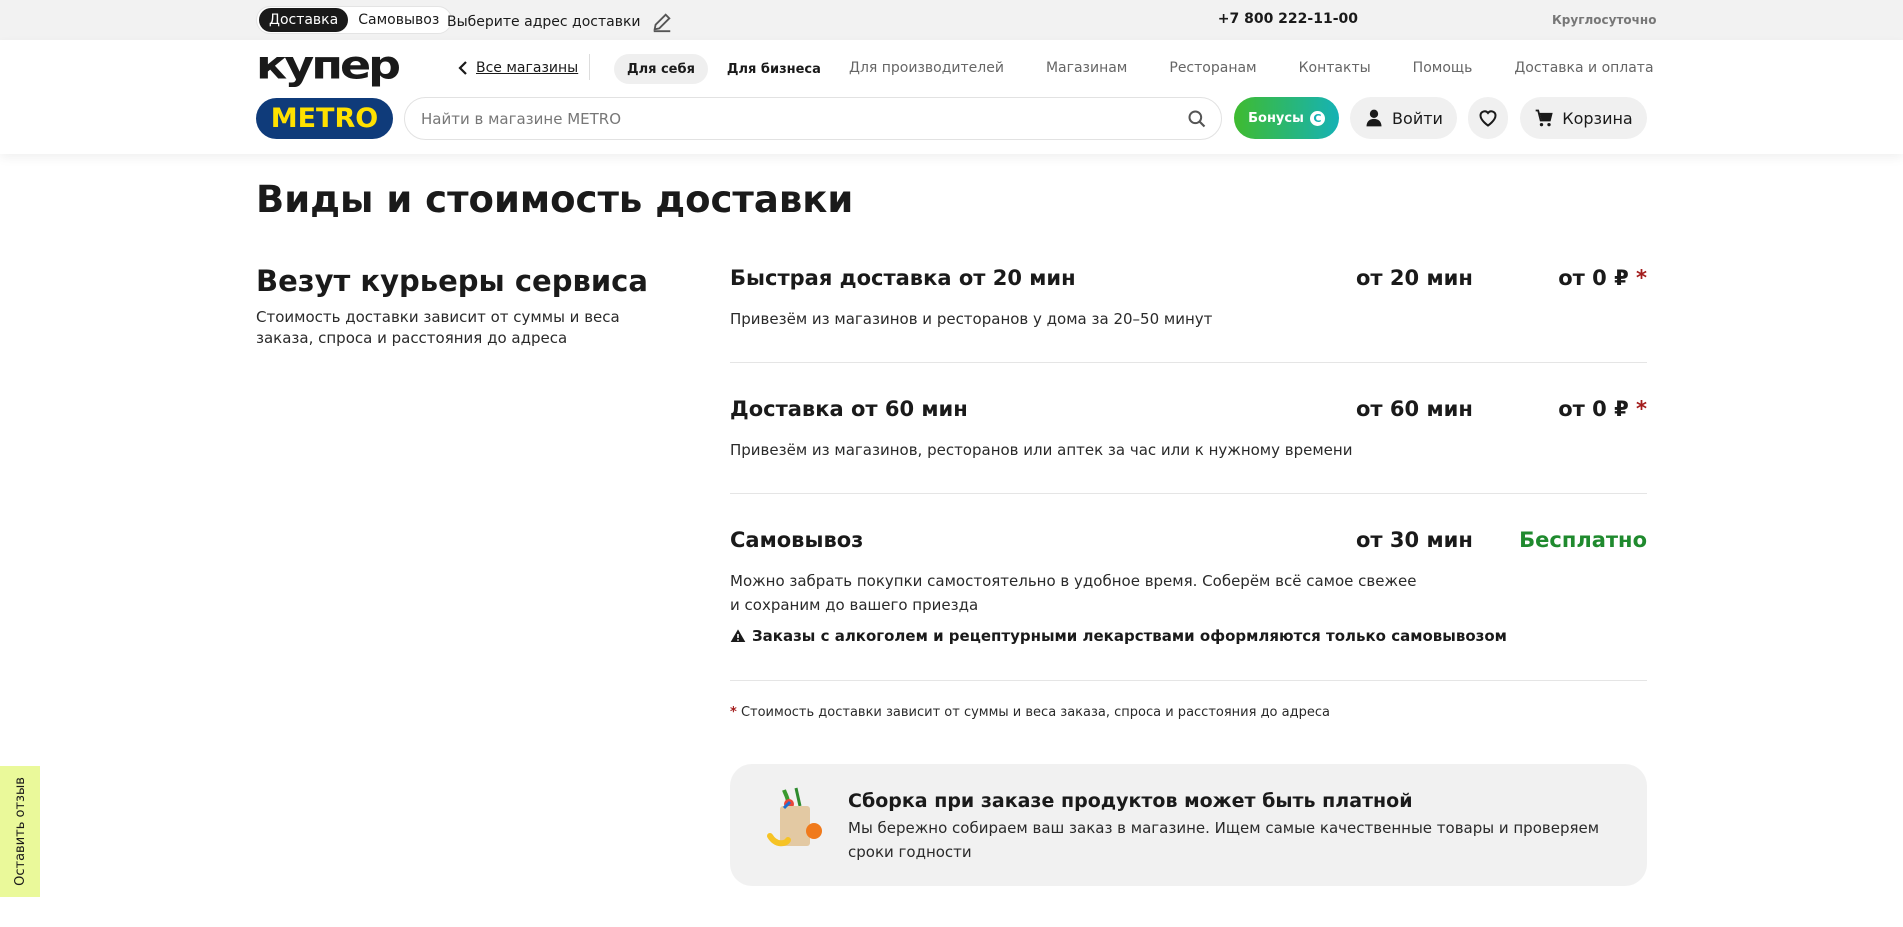 The width and height of the screenshot is (1903, 927). Describe the element at coordinates (1212, 68) in the screenshot. I see `nav-restaurants: Ресторанам` at that location.